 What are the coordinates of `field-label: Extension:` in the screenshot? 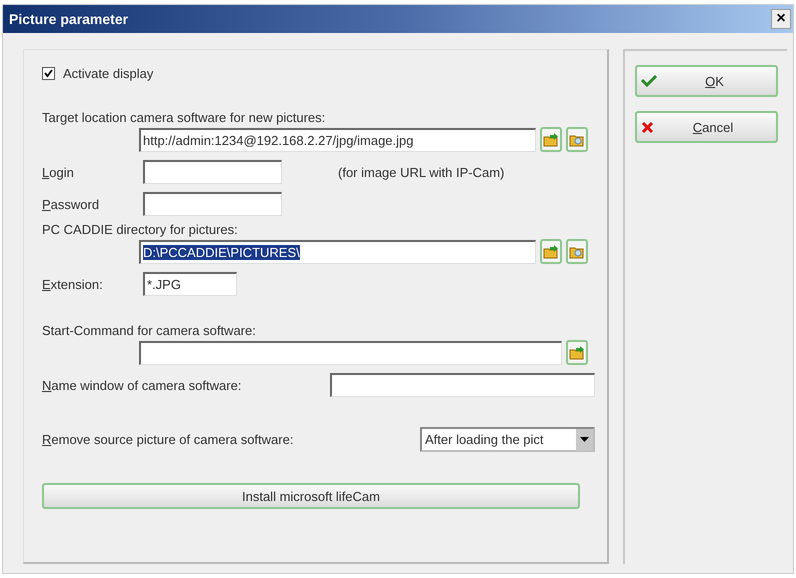 It's located at (72, 284).